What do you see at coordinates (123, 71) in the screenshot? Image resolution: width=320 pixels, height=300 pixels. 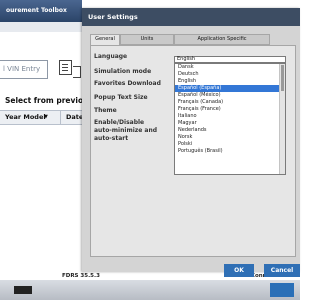 I see `simulation-mode-label: Simulation mode` at bounding box center [123, 71].